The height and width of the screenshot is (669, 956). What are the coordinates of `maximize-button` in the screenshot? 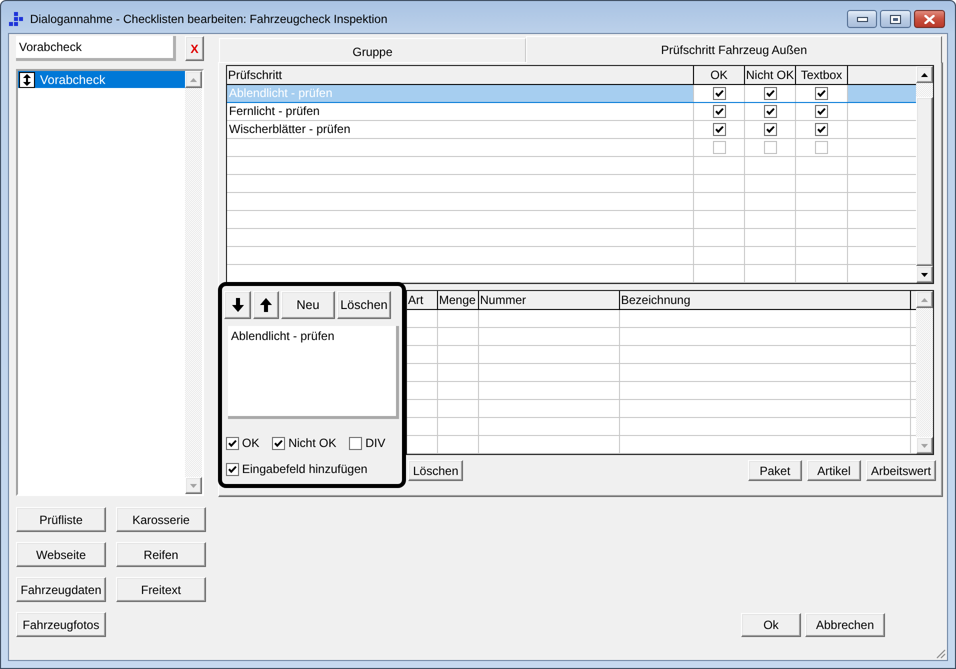 It's located at (895, 19).